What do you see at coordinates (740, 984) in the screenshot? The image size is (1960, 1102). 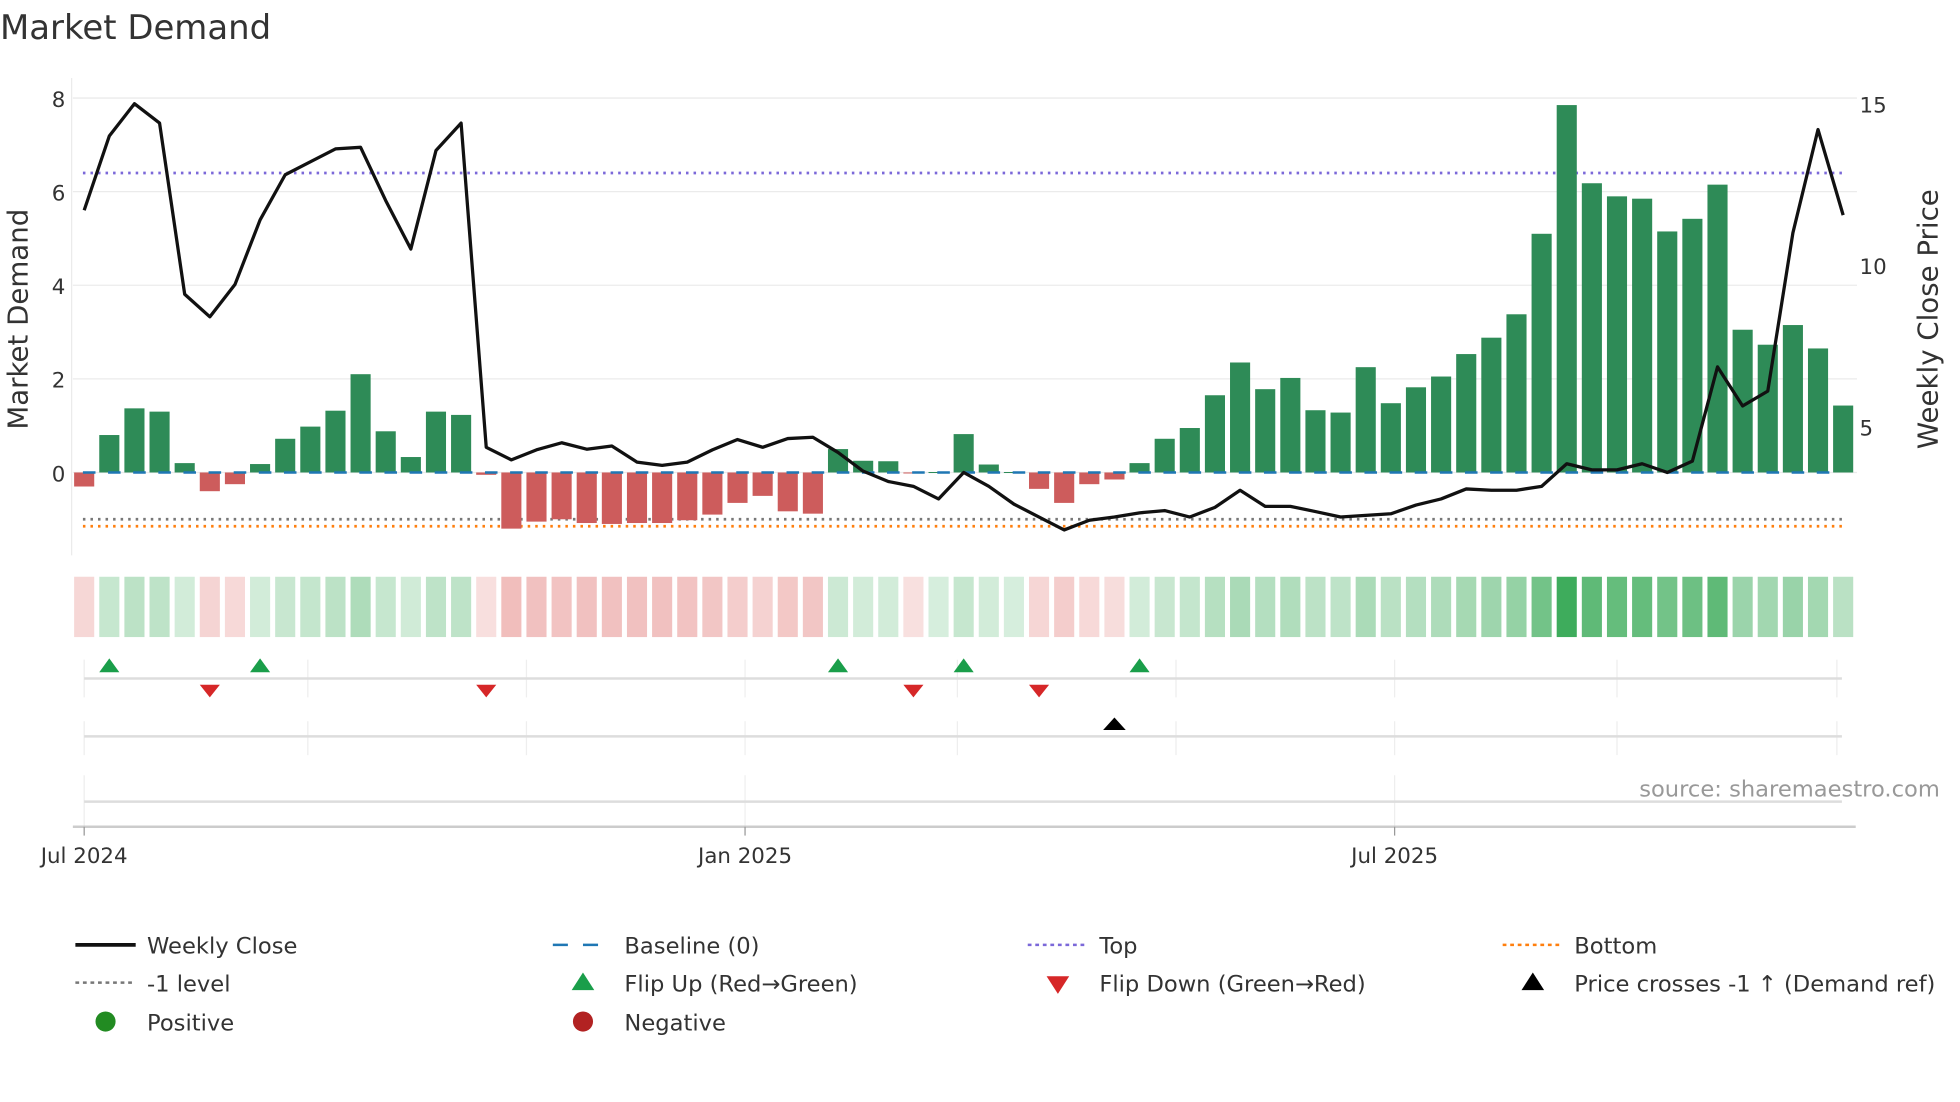 I see `legend-label: Flip Up (Red→Green)` at bounding box center [740, 984].